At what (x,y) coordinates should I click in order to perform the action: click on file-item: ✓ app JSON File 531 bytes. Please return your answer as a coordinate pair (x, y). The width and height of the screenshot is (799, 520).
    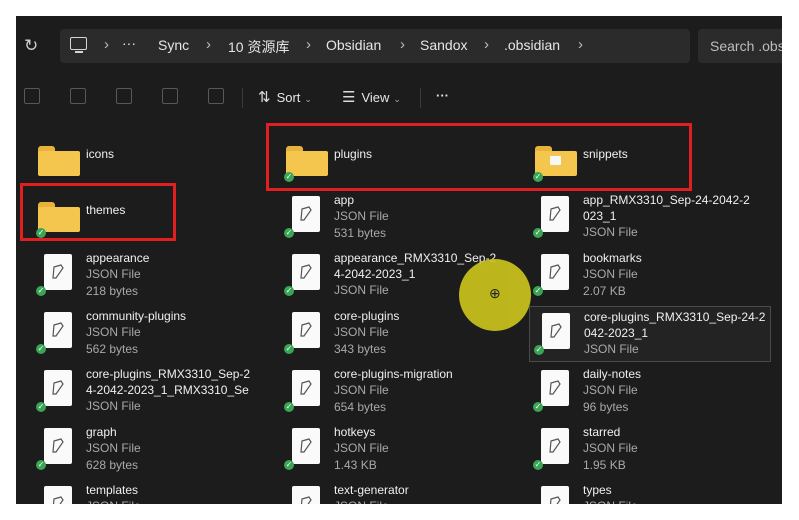
    Looking at the image, I should click on (384, 217).